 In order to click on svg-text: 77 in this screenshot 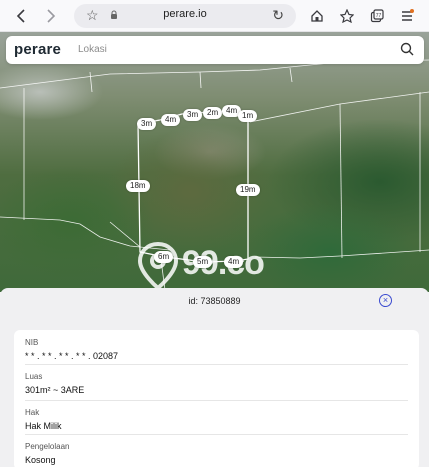, I will do `click(379, 16)`.